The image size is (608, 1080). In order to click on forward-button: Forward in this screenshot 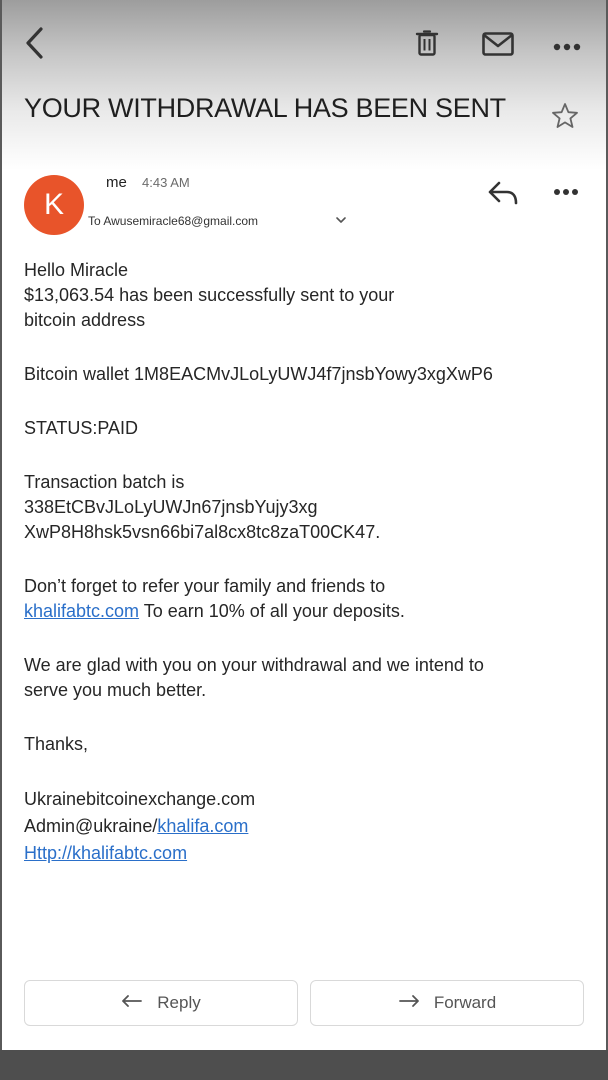, I will do `click(447, 1003)`.